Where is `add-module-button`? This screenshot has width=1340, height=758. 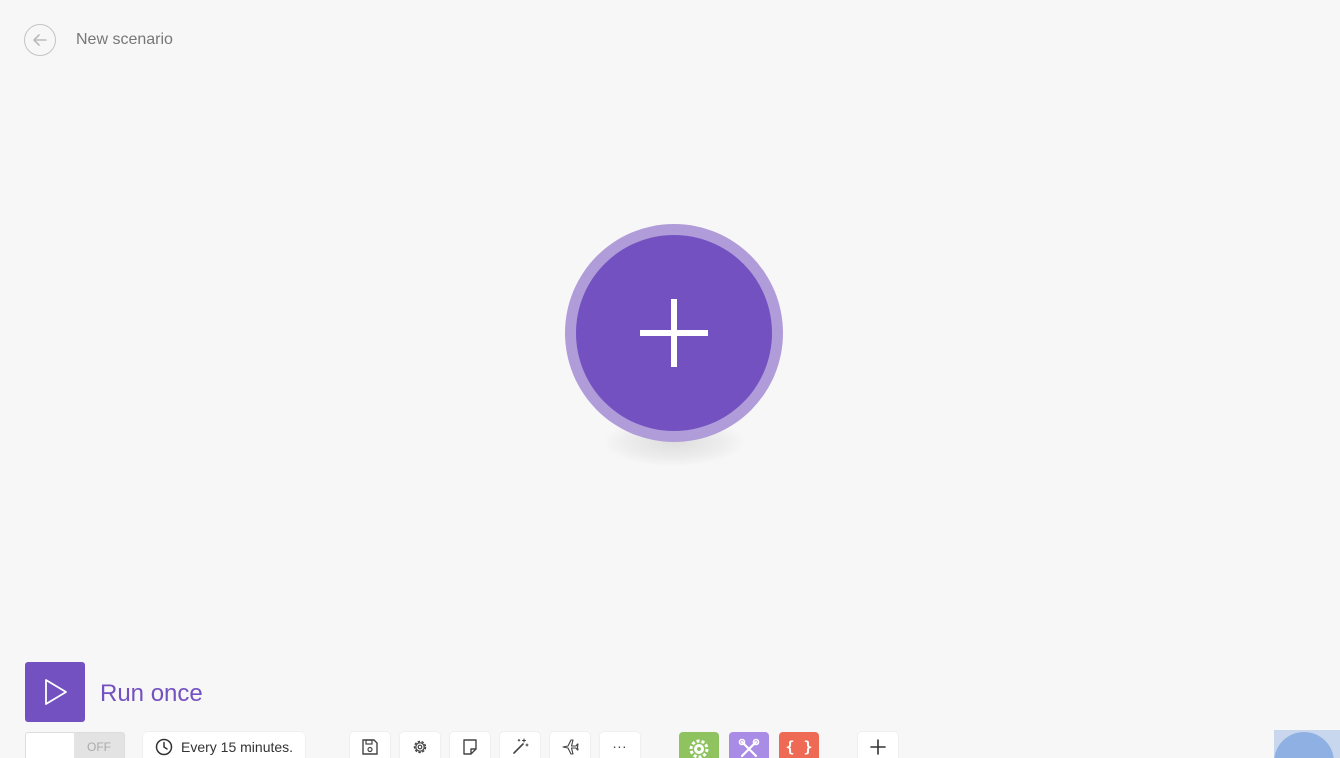
add-module-button is located at coordinates (674, 333).